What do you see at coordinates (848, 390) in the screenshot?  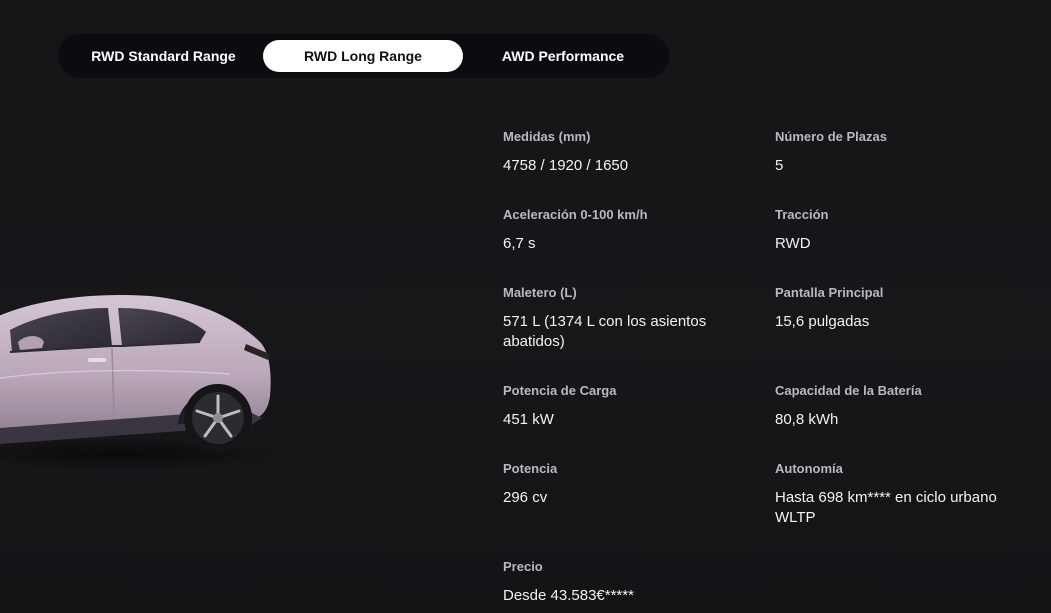 I see `spec-label: Capacidad de la Batería` at bounding box center [848, 390].